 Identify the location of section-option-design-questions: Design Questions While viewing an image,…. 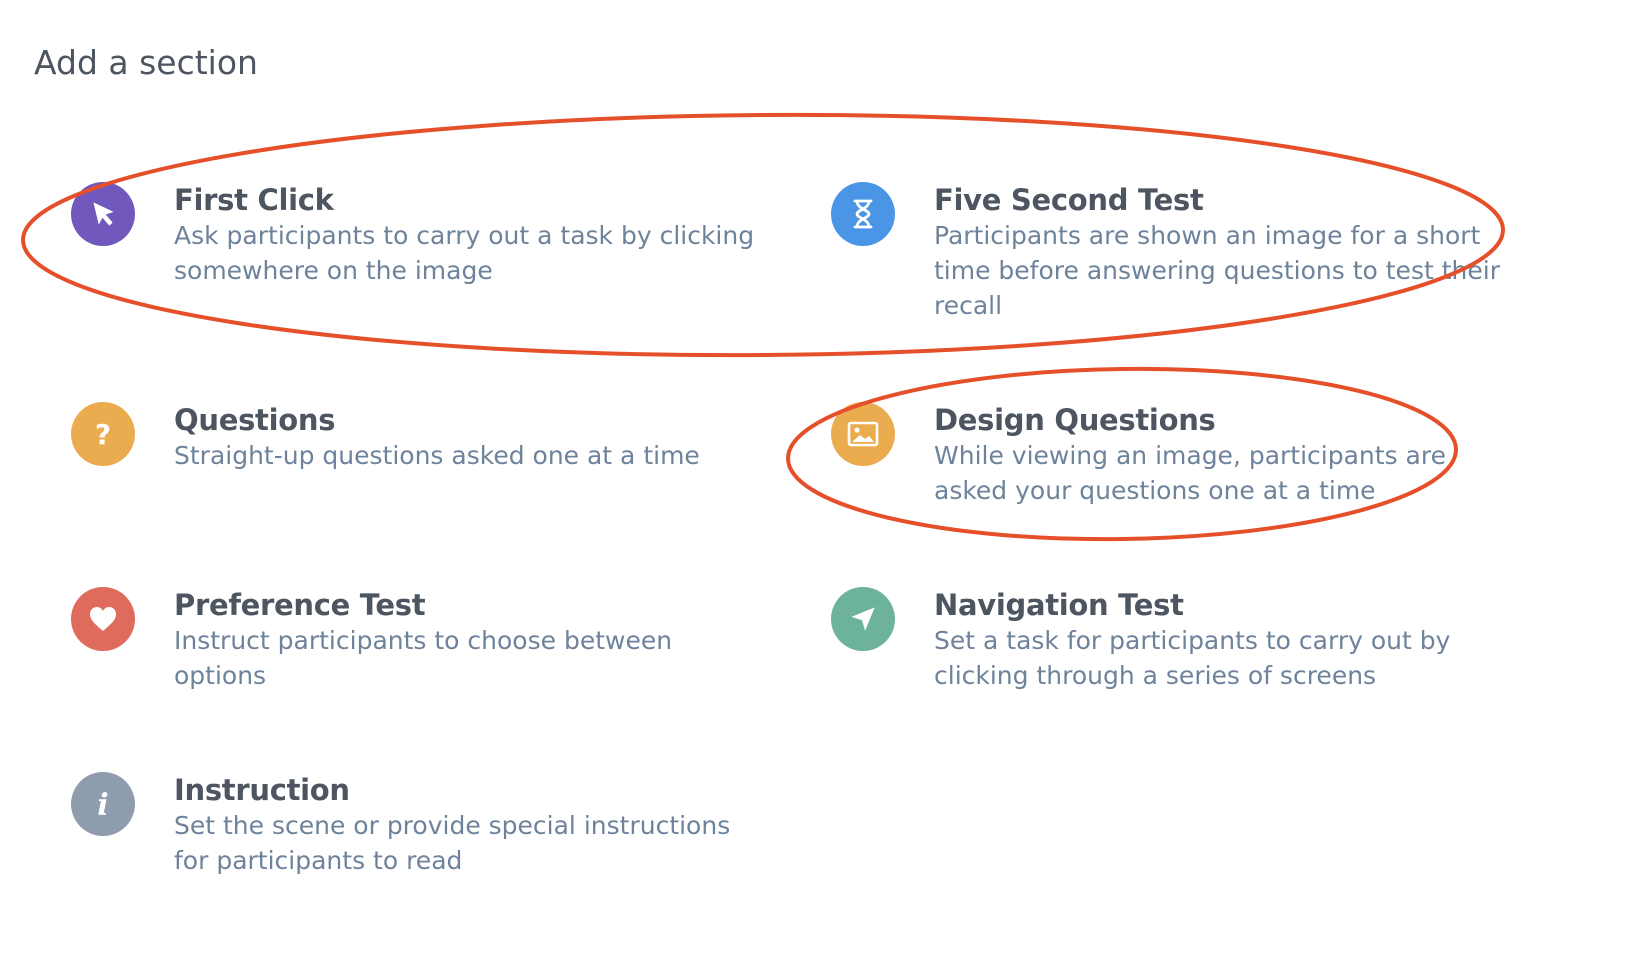
(1181, 455).